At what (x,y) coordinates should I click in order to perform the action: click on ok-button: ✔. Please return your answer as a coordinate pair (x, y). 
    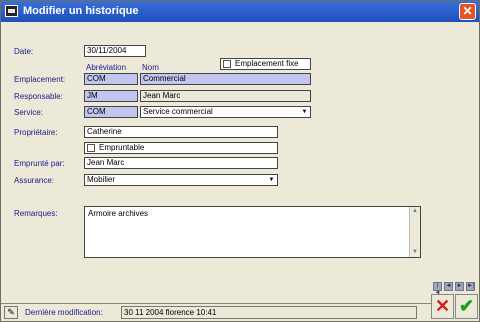
    Looking at the image, I should click on (466, 306).